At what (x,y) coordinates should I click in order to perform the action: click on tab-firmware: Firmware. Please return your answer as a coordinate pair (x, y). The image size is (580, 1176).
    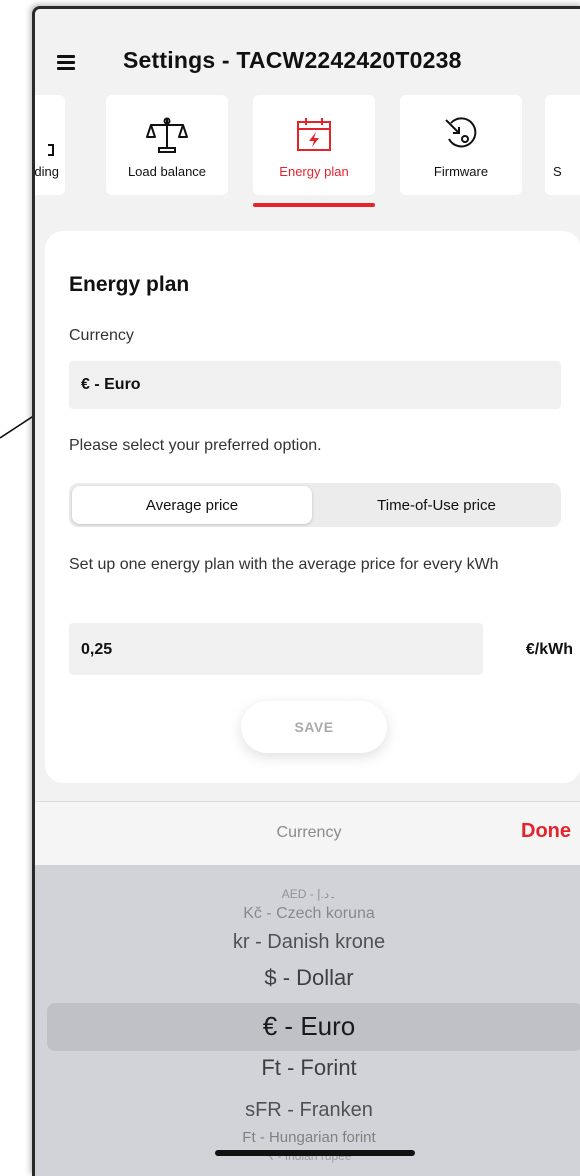
    Looking at the image, I should click on (461, 145).